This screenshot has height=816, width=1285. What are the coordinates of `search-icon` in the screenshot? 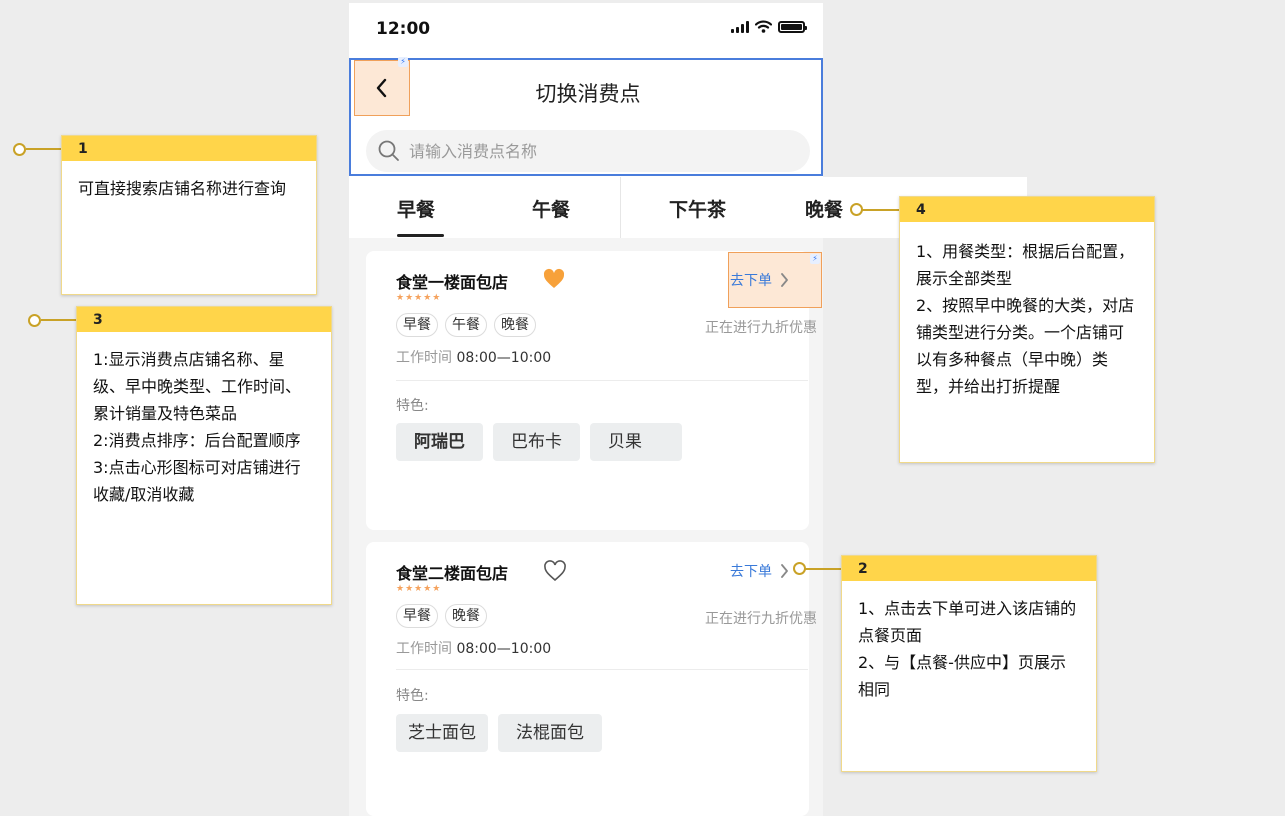 It's located at (388, 150).